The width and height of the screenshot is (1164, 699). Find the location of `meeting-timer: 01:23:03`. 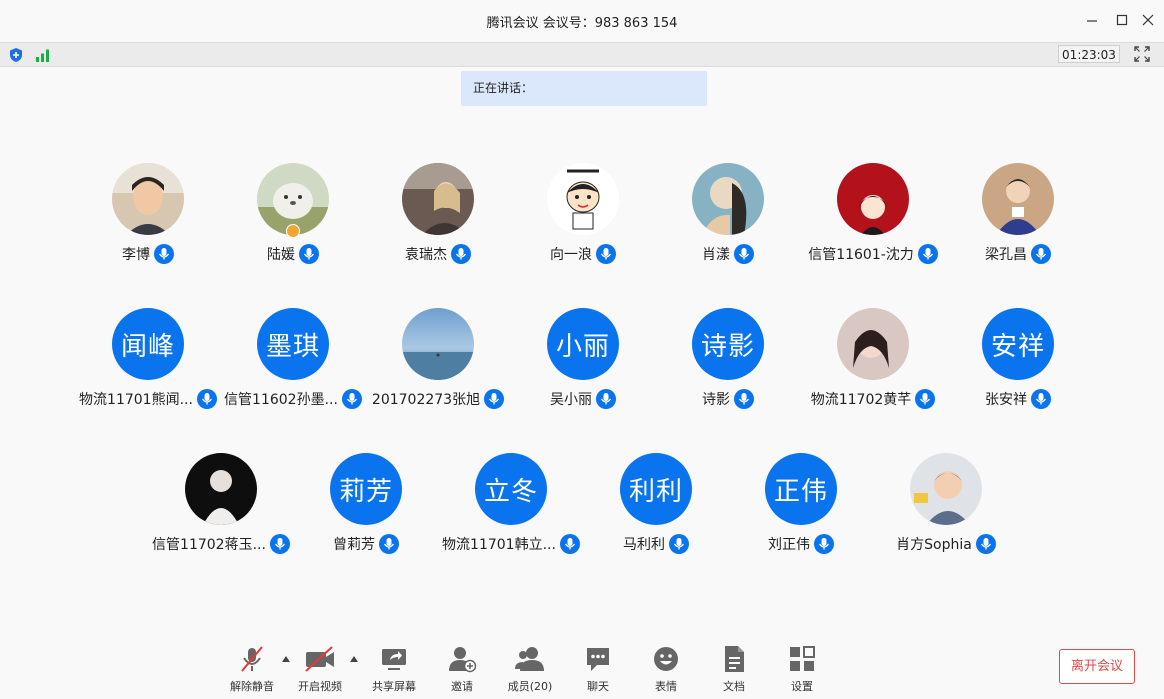

meeting-timer: 01:23:03 is located at coordinates (1089, 54).